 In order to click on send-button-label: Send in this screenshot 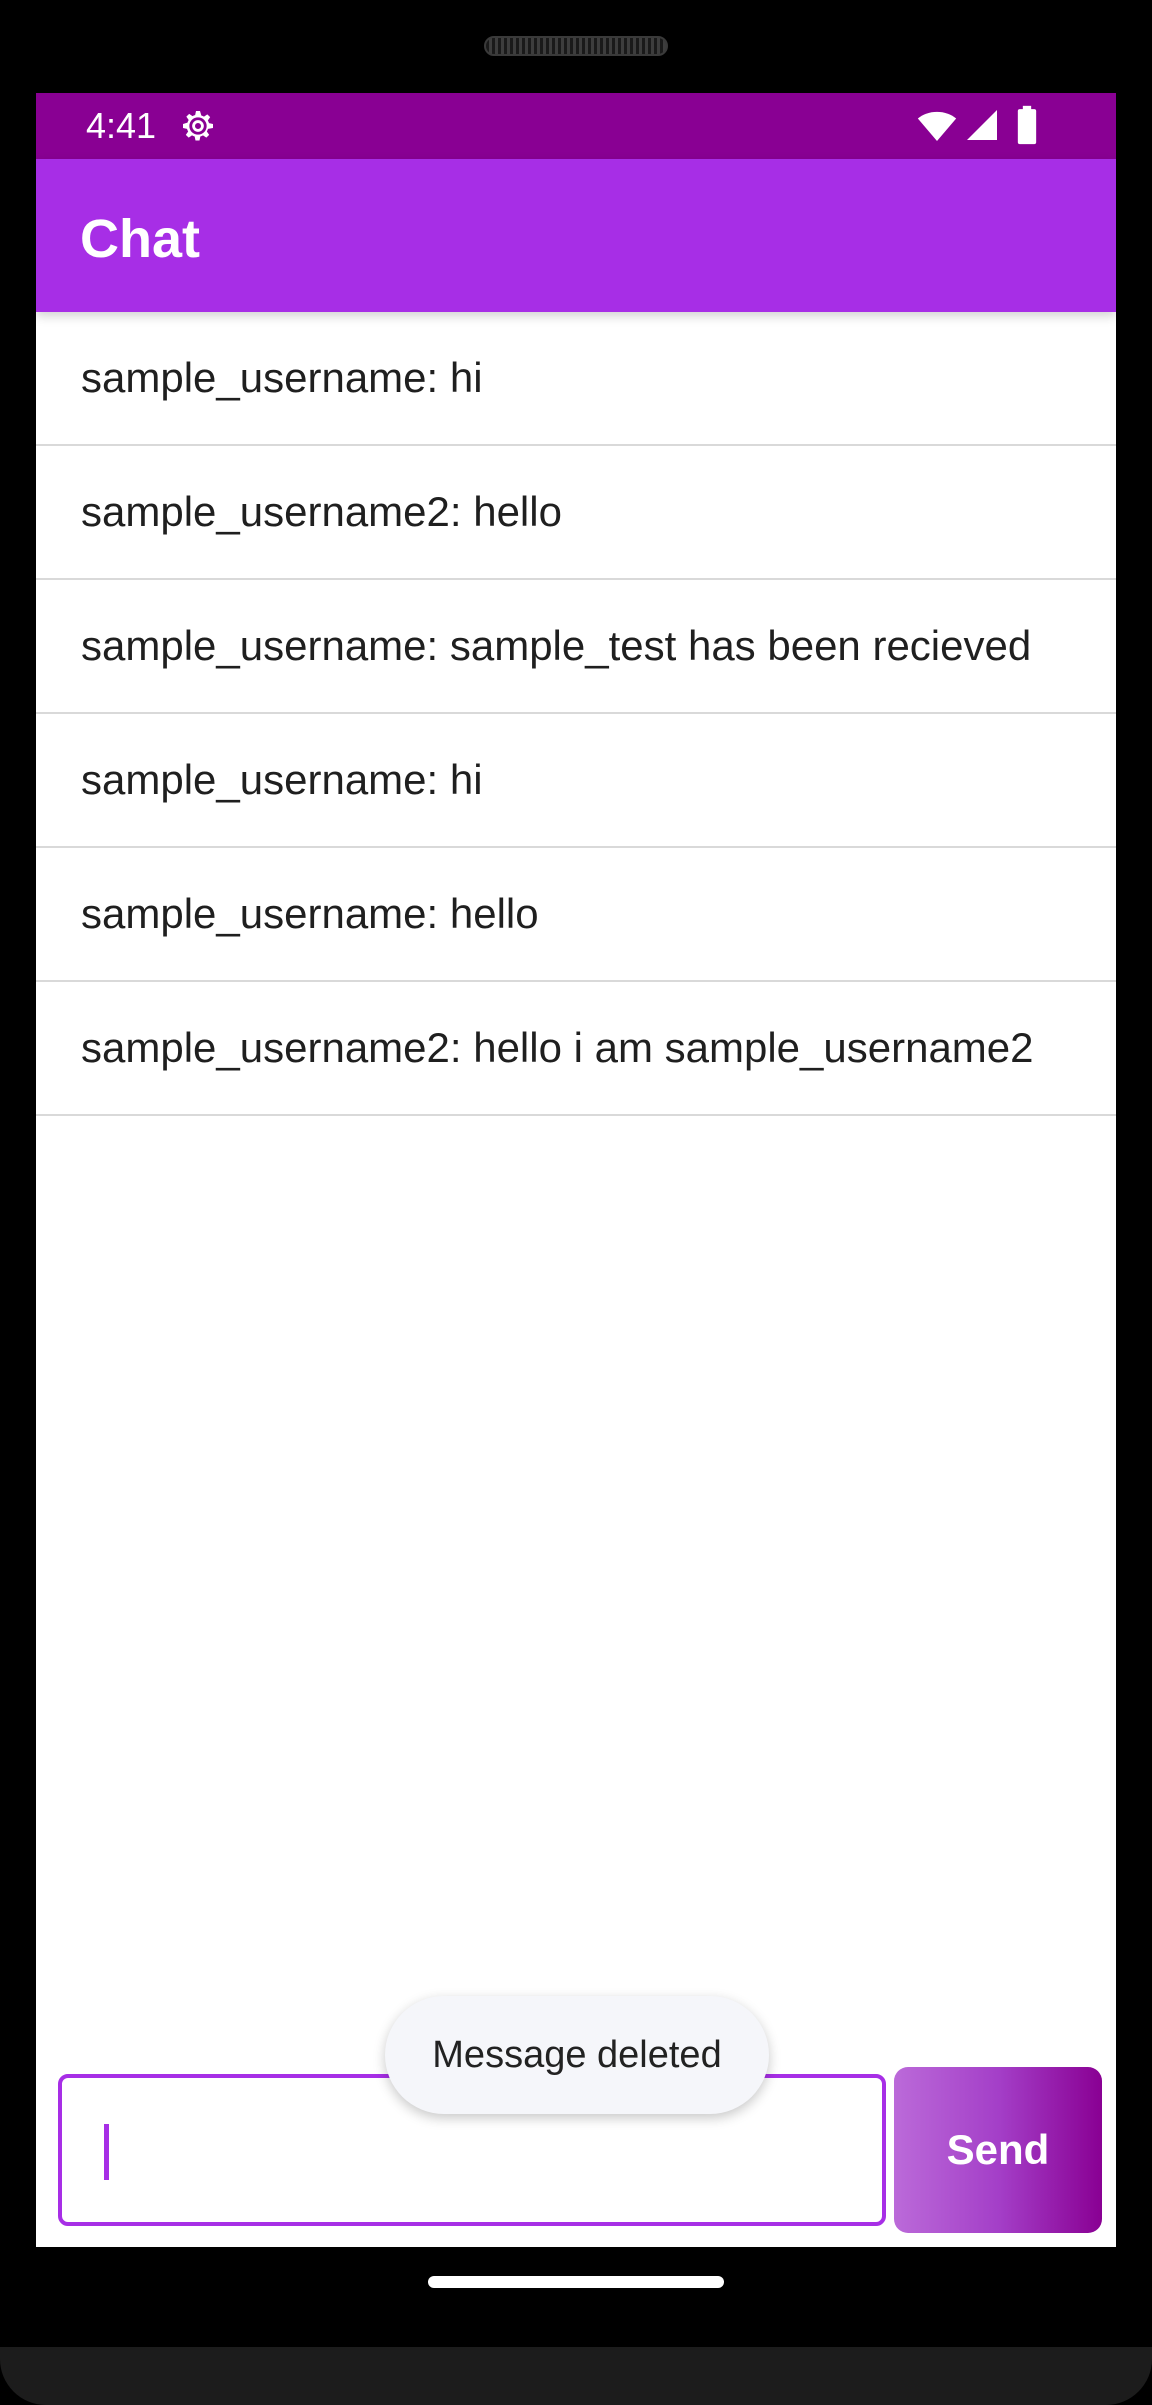, I will do `click(998, 2149)`.